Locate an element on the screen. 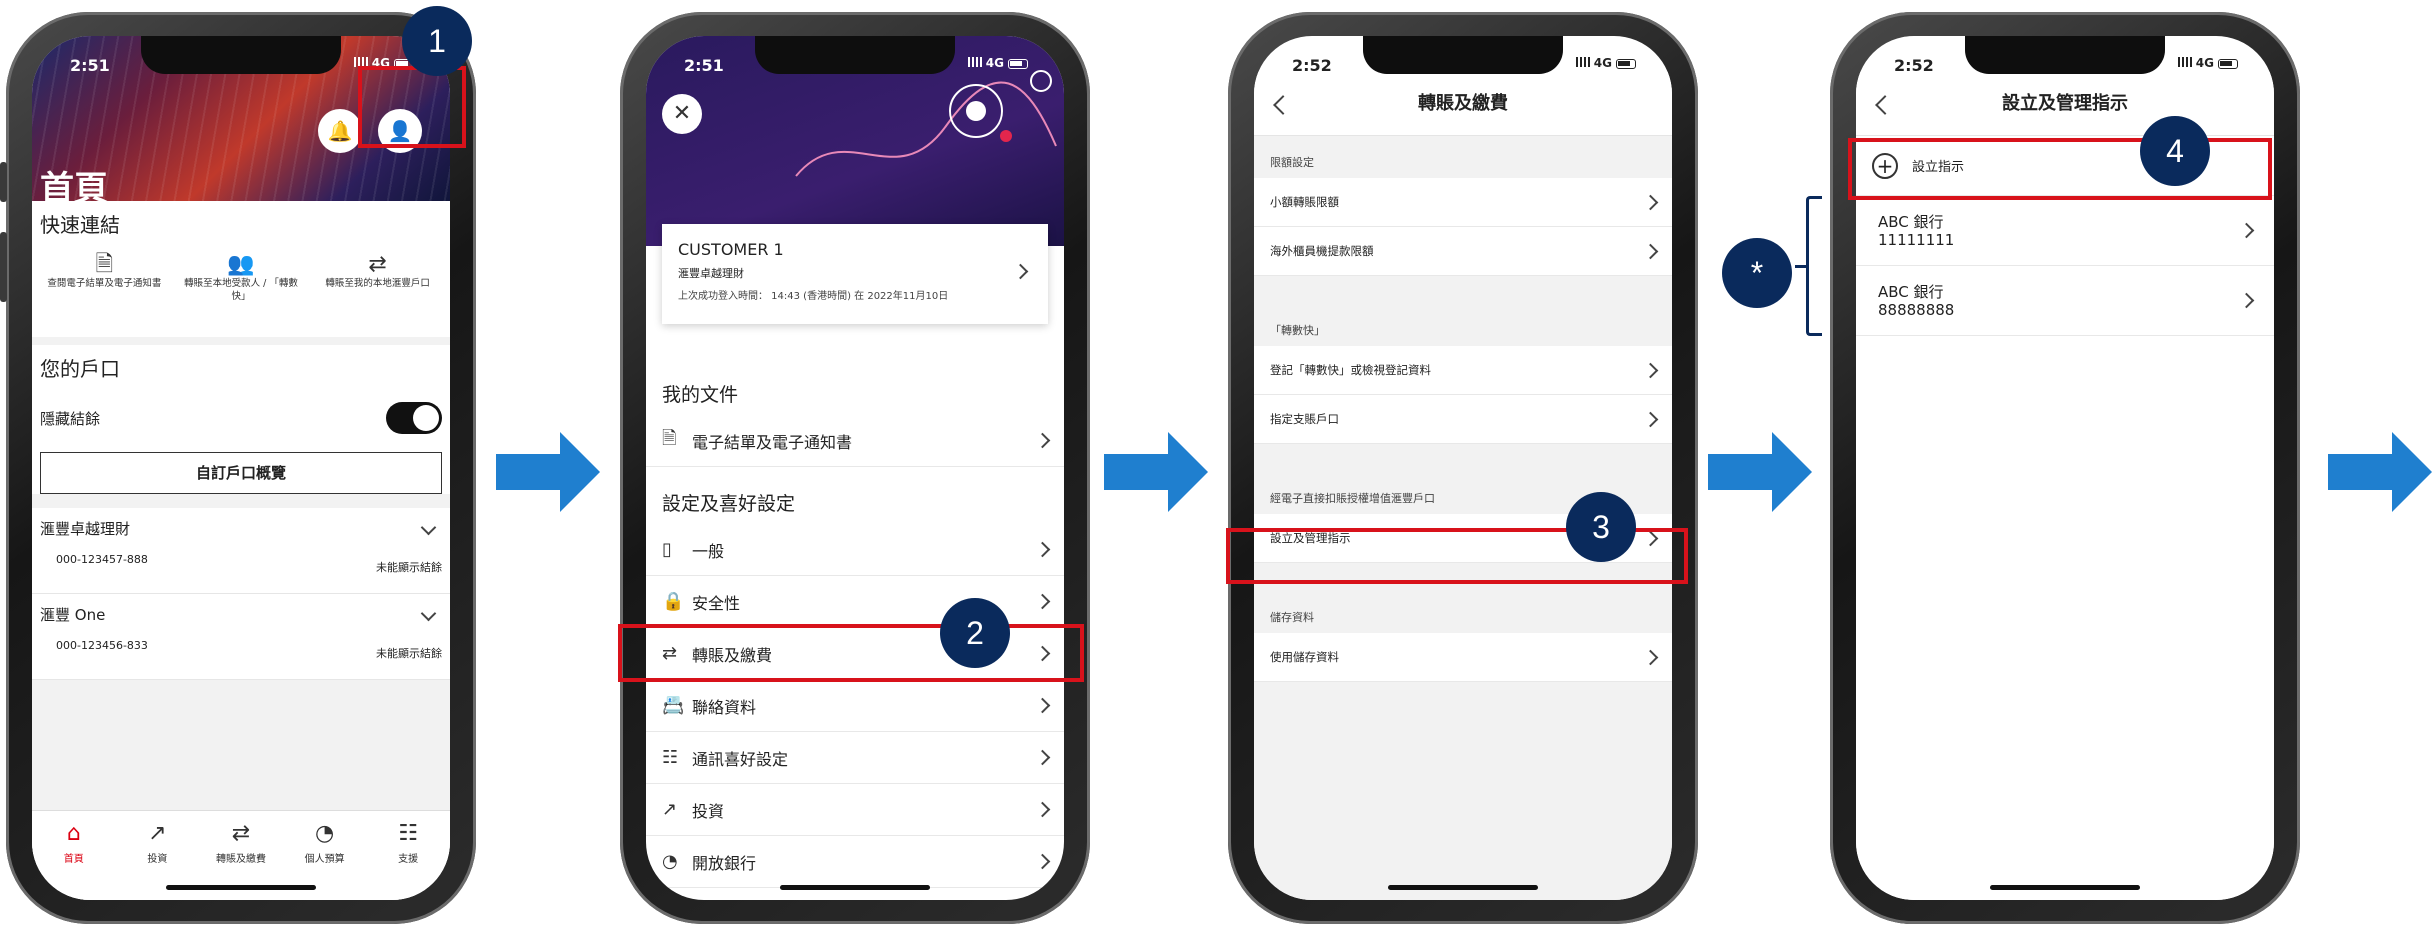 The height and width of the screenshot is (926, 2432). menu-item-open-banking: ◔ 開放銀行 is located at coordinates (855, 862).